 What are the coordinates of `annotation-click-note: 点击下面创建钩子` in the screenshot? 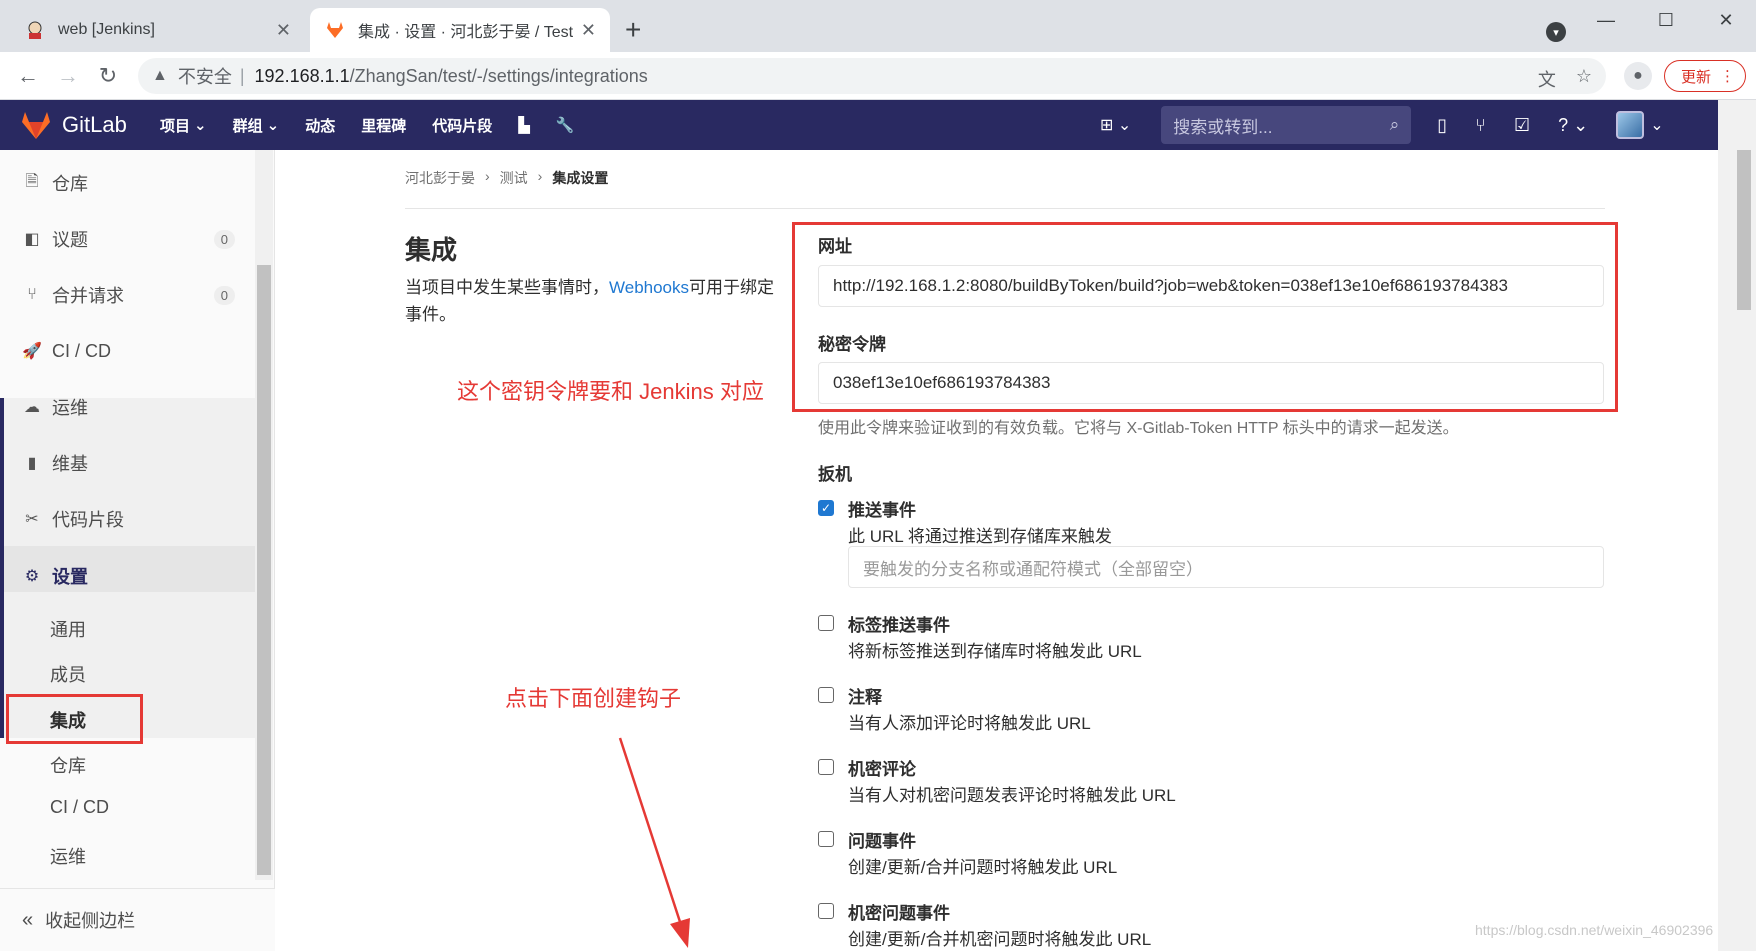 It's located at (593, 698).